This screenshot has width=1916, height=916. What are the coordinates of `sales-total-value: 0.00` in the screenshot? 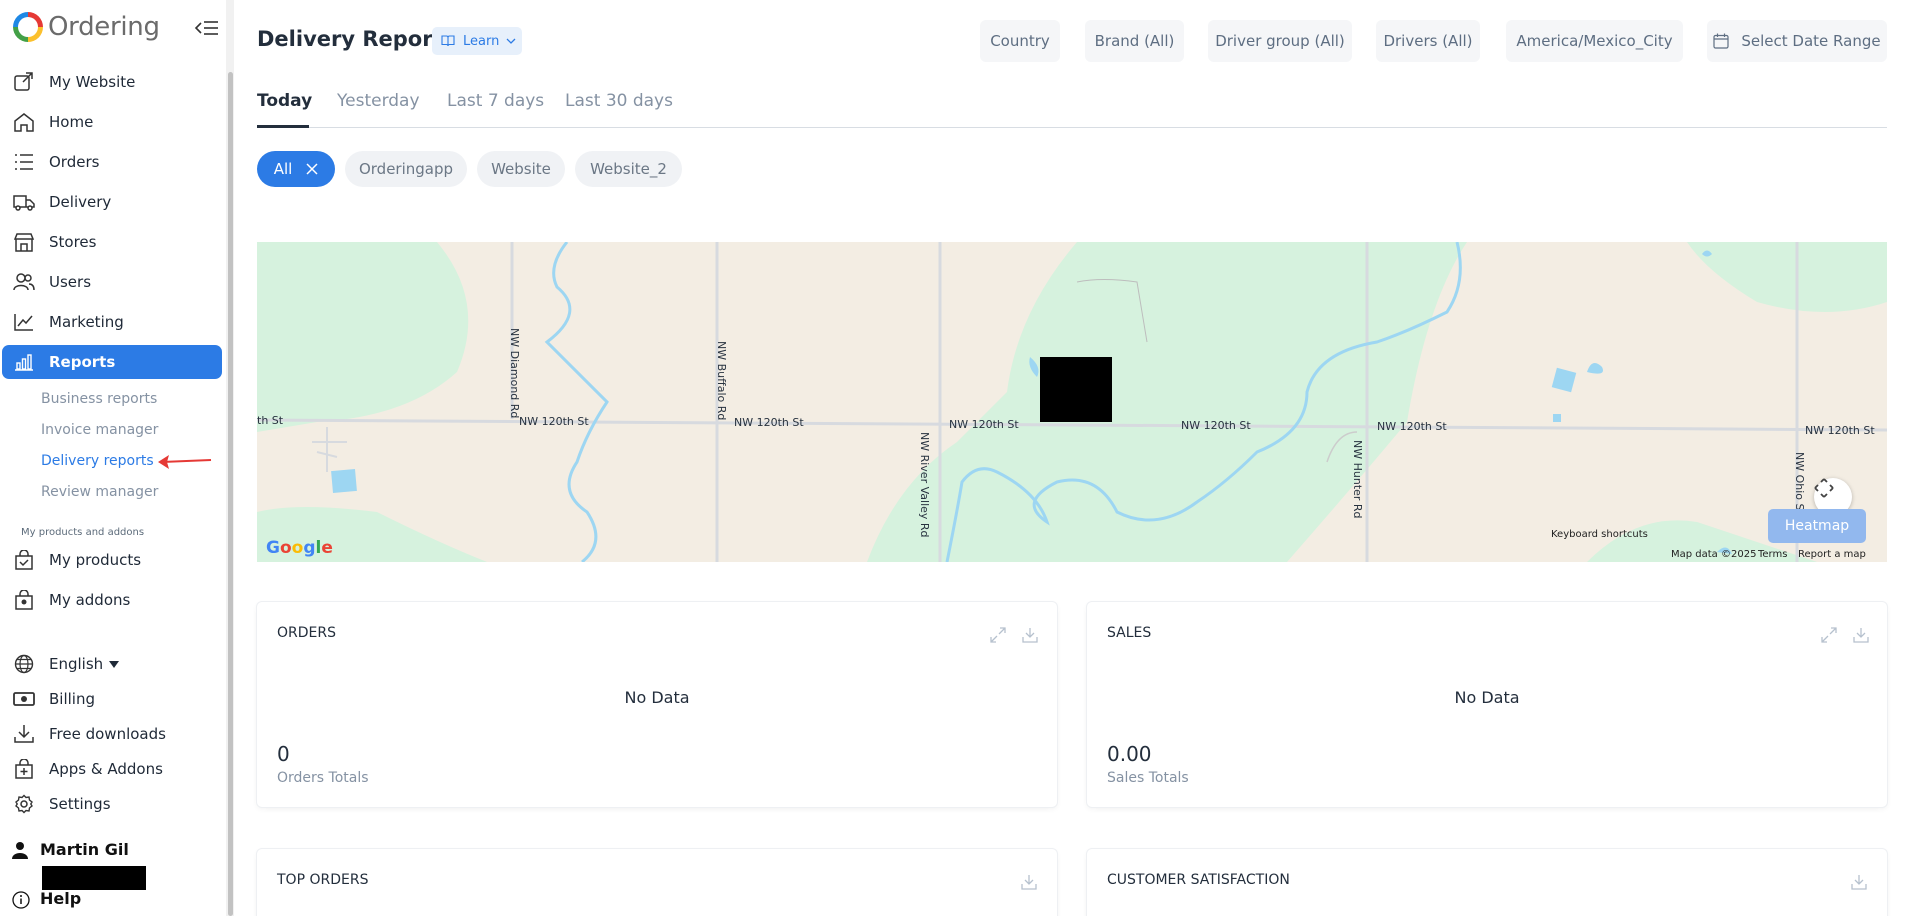 It's located at (1129, 754).